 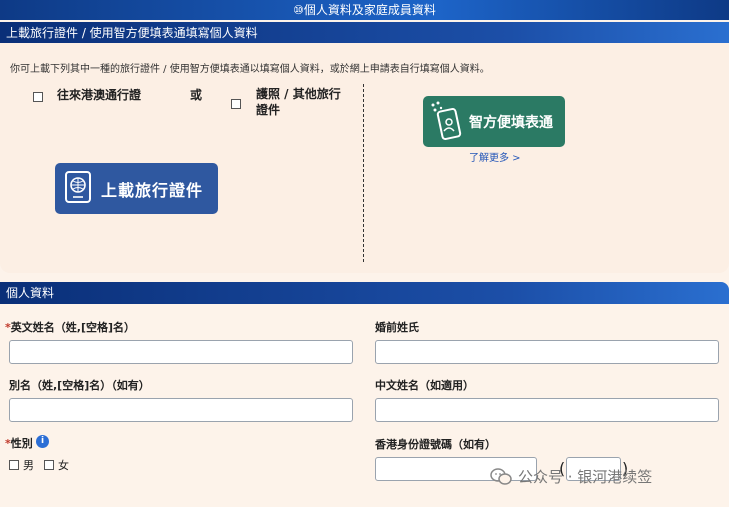 What do you see at coordinates (511, 122) in the screenshot?
I see `iam-smart-label: 智方便填表通` at bounding box center [511, 122].